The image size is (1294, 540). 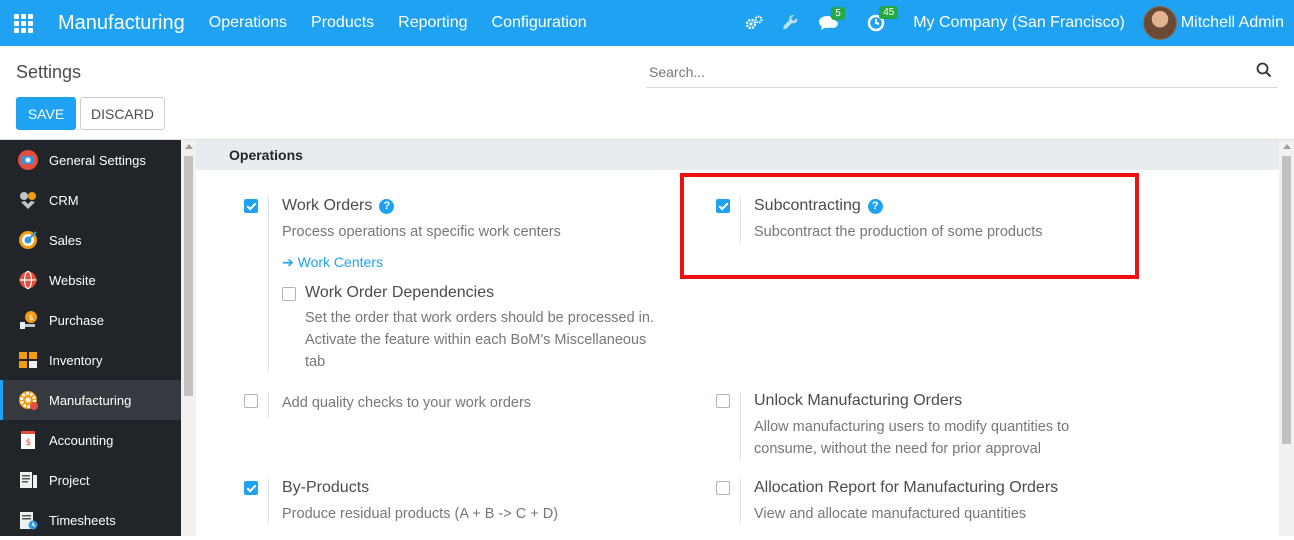 I want to click on by-products-checkbox, so click(x=251, y=488).